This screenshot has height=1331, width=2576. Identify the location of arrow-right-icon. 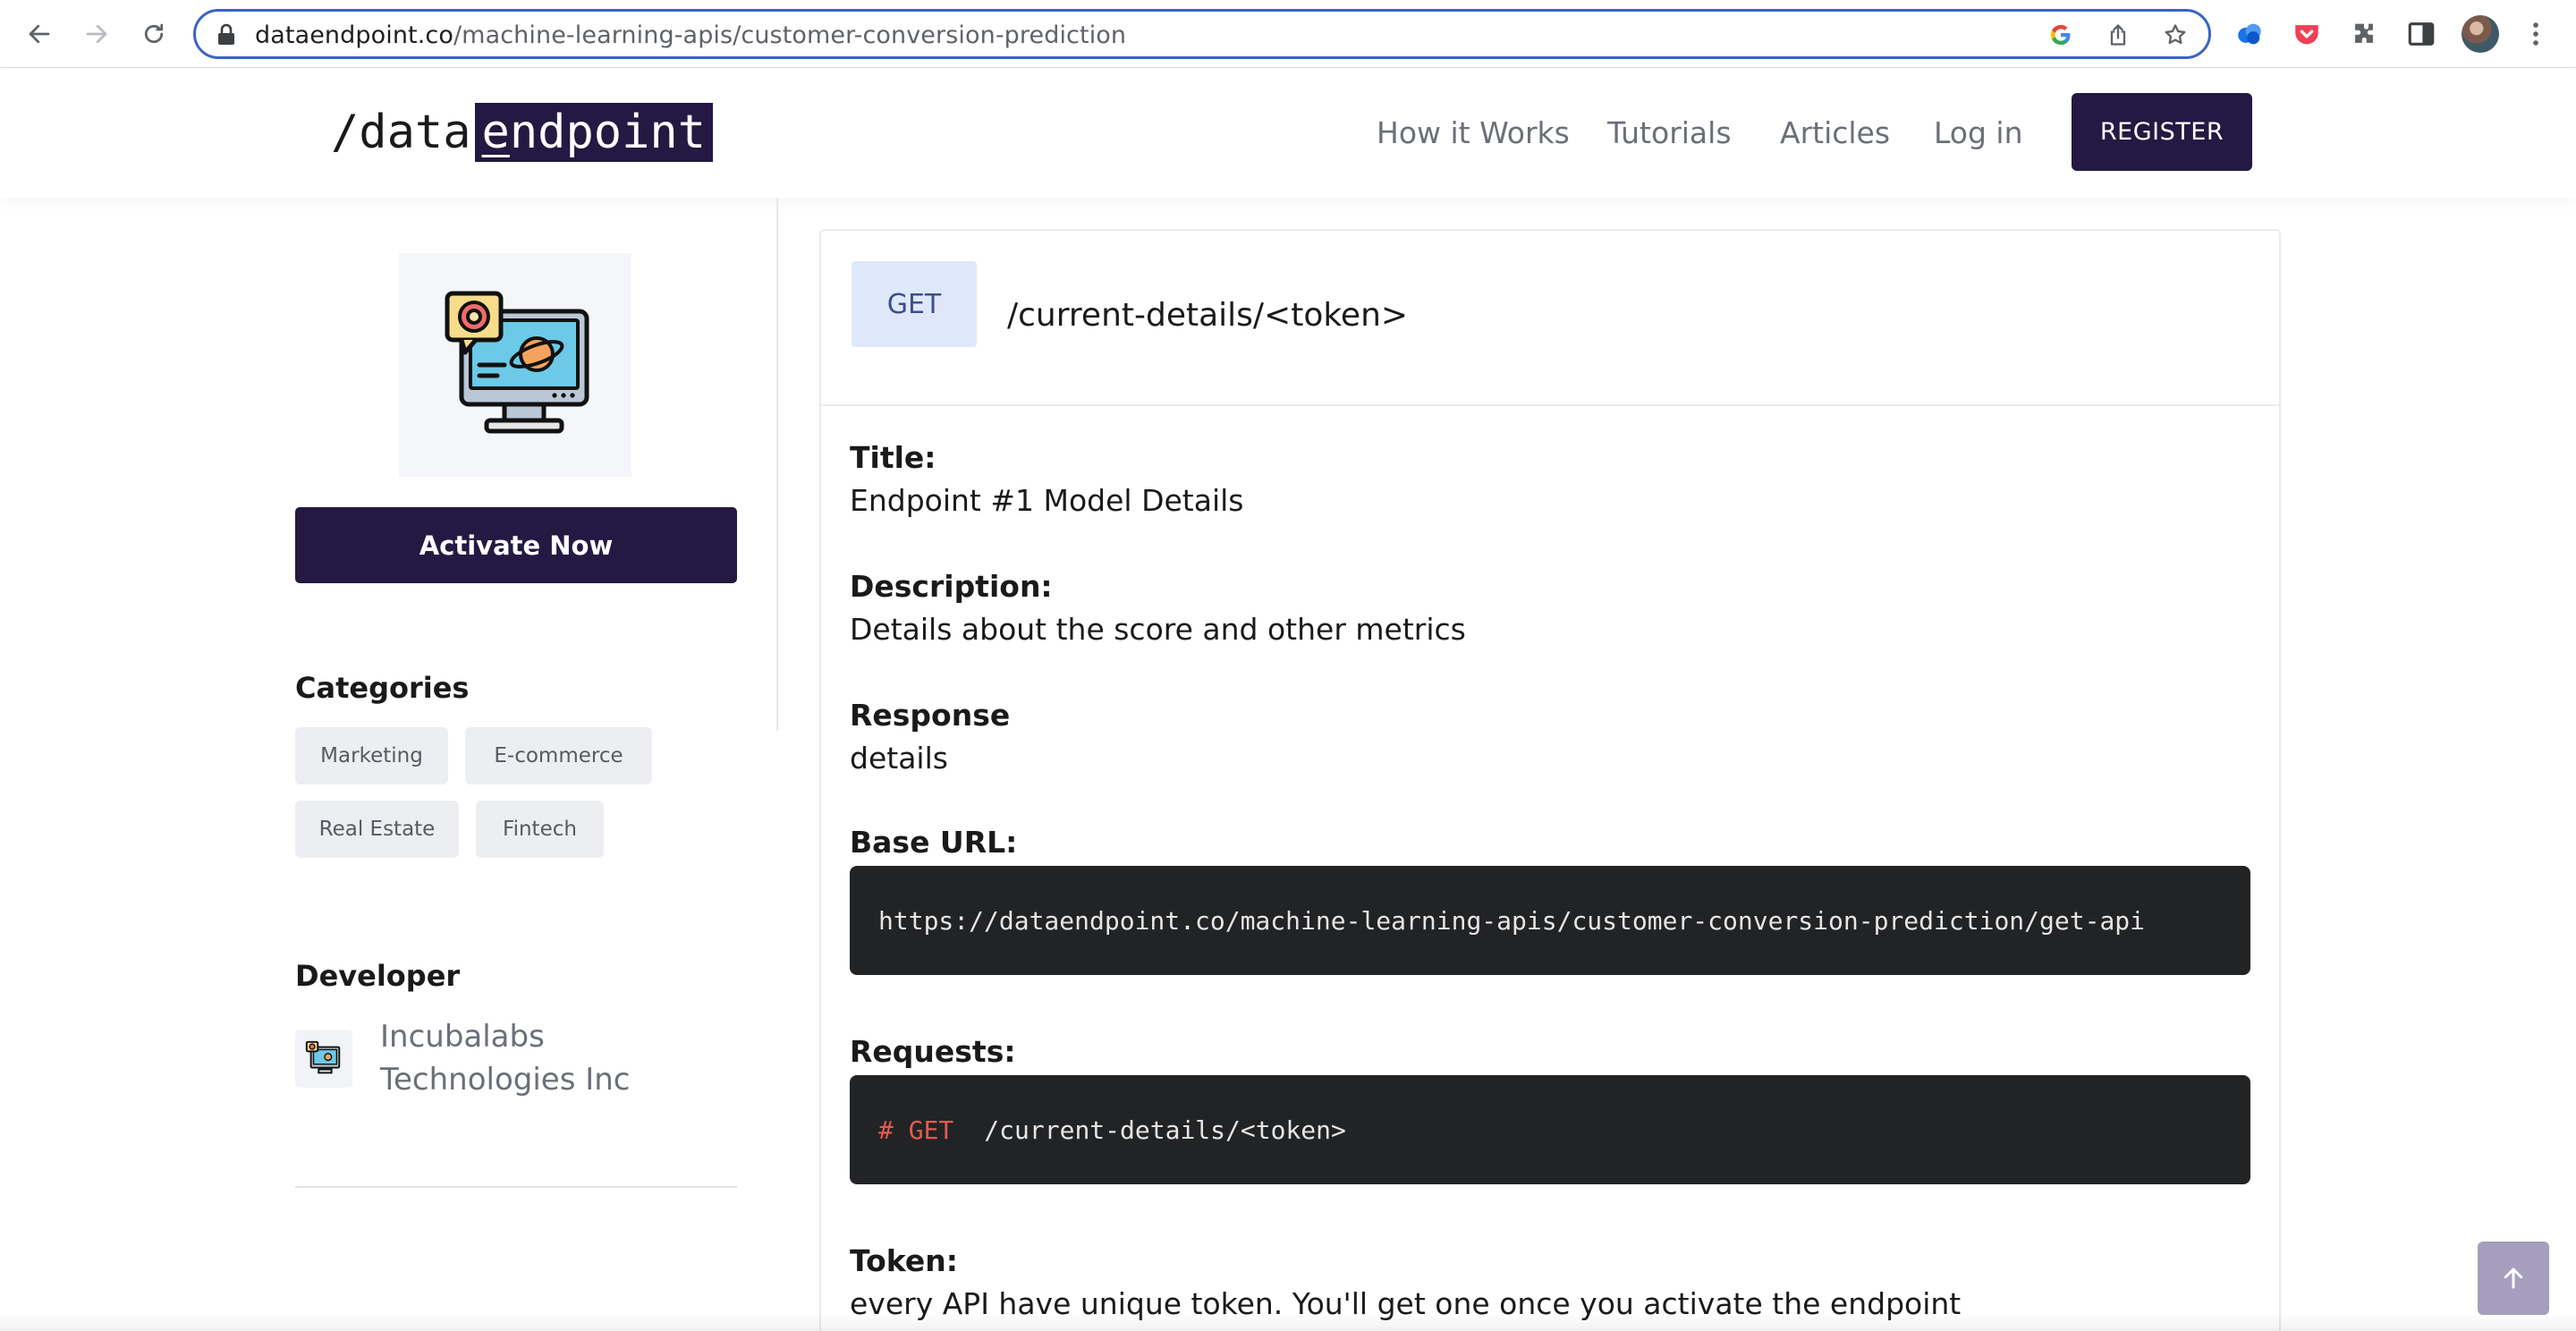
(96, 34).